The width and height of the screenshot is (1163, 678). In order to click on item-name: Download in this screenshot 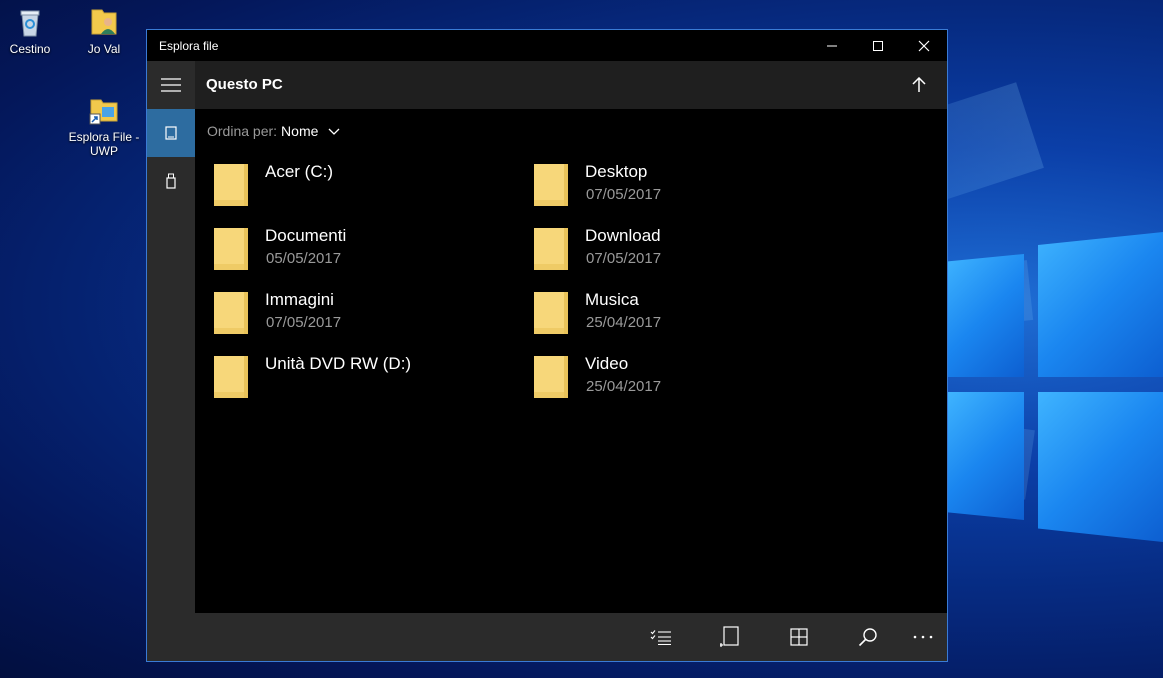, I will do `click(623, 235)`.